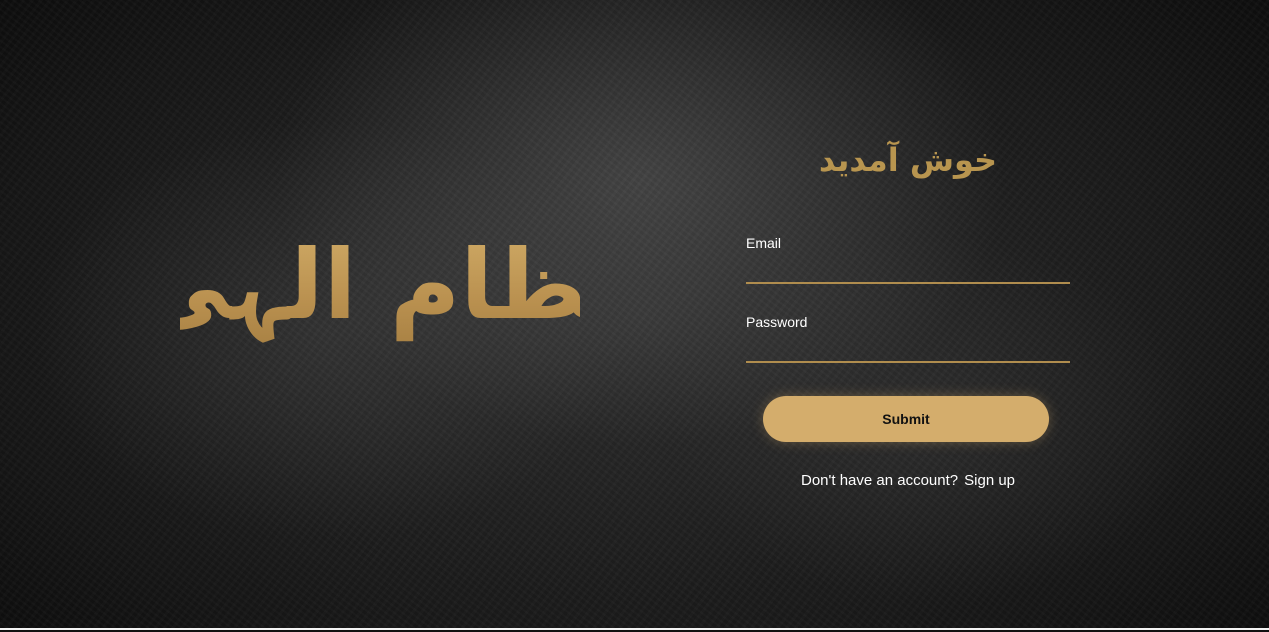 Image resolution: width=1269 pixels, height=632 pixels. Describe the element at coordinates (879, 480) in the screenshot. I see `signup-prompt: Don't have an account?` at that location.